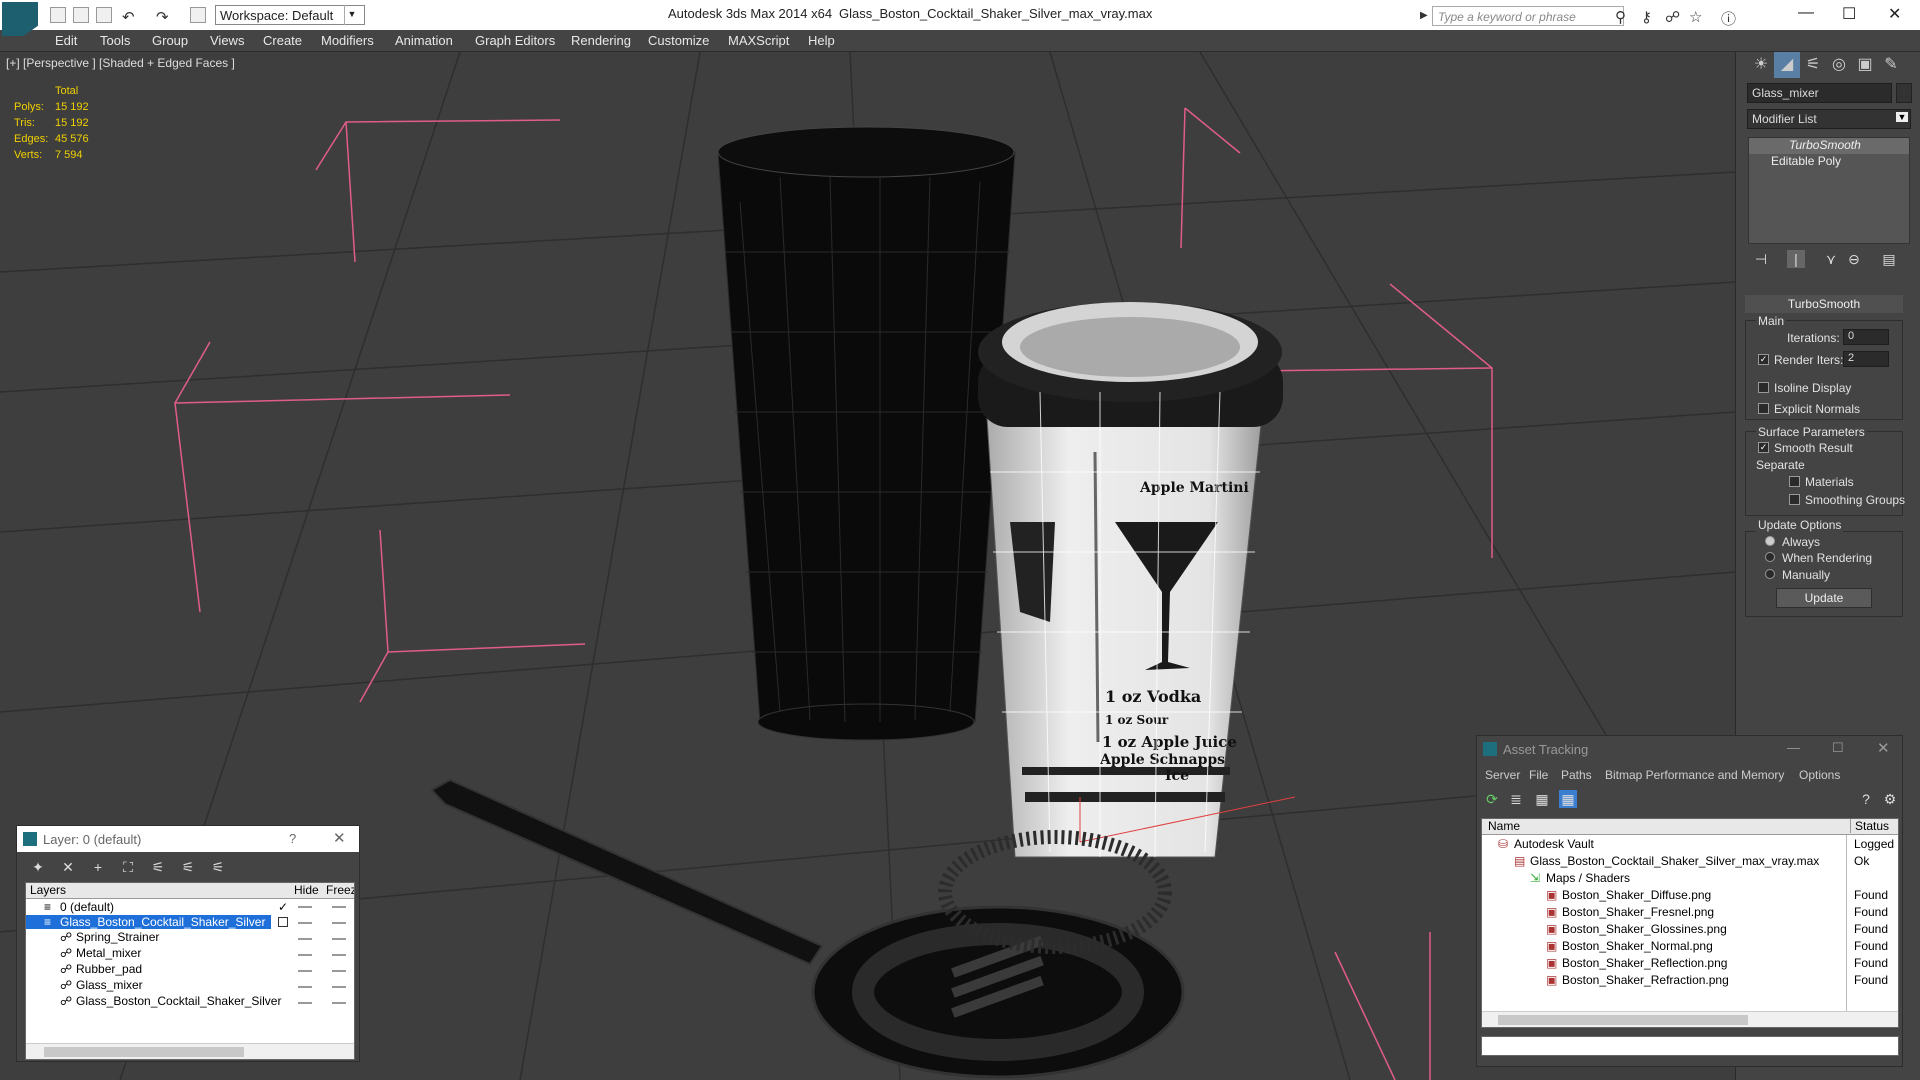 This screenshot has height=1080, width=1920. I want to click on object-row: ☍ Glass_mixer, so click(190, 985).